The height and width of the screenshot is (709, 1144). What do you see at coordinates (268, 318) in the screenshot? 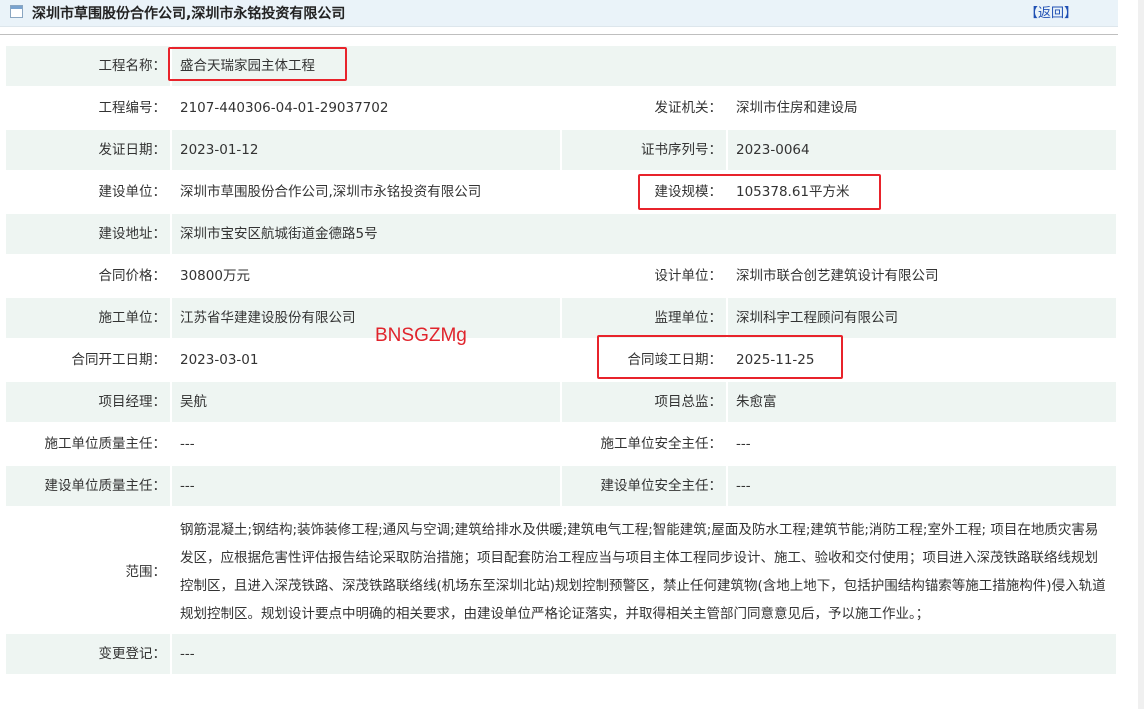
I see `construction-unit-value: 江苏省华建建设股份有限公司` at bounding box center [268, 318].